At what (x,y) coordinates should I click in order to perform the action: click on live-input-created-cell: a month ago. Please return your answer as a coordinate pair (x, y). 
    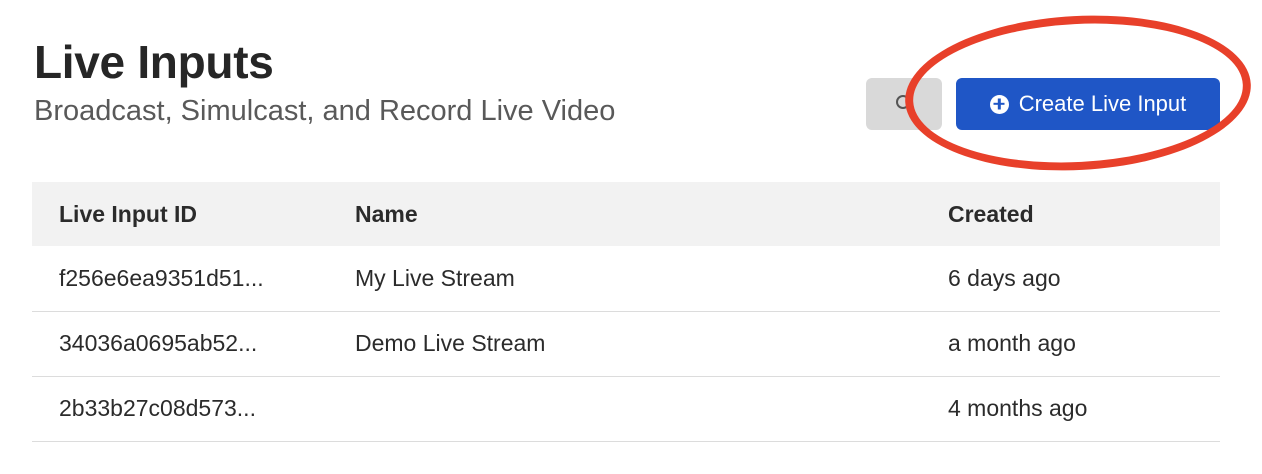
    Looking at the image, I should click on (1012, 343).